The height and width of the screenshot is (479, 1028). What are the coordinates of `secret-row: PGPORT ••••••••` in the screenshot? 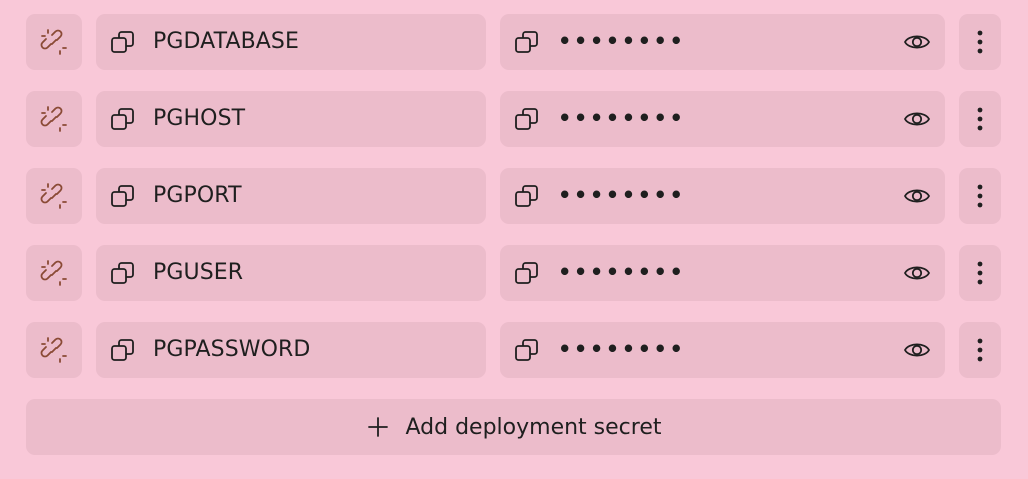 It's located at (514, 196).